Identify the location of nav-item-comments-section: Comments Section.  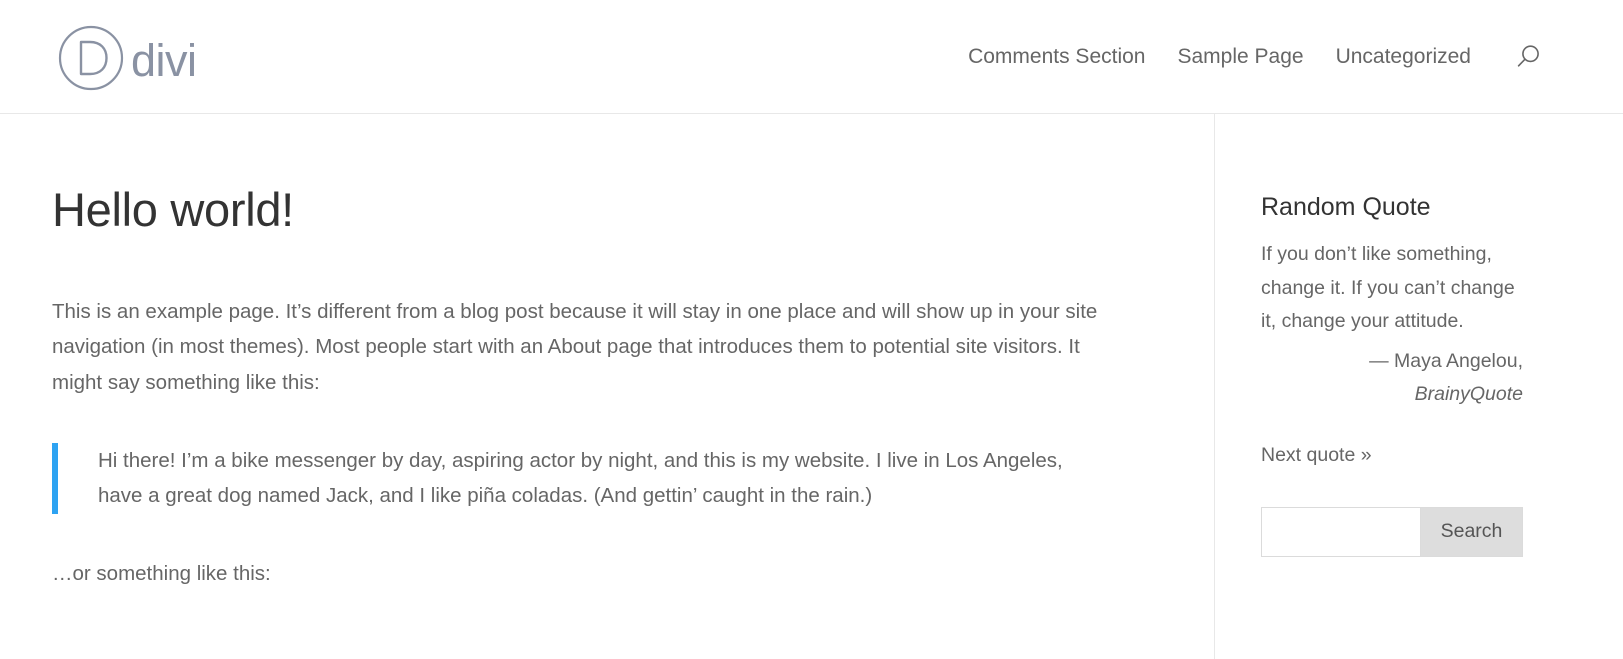
(1056, 57).